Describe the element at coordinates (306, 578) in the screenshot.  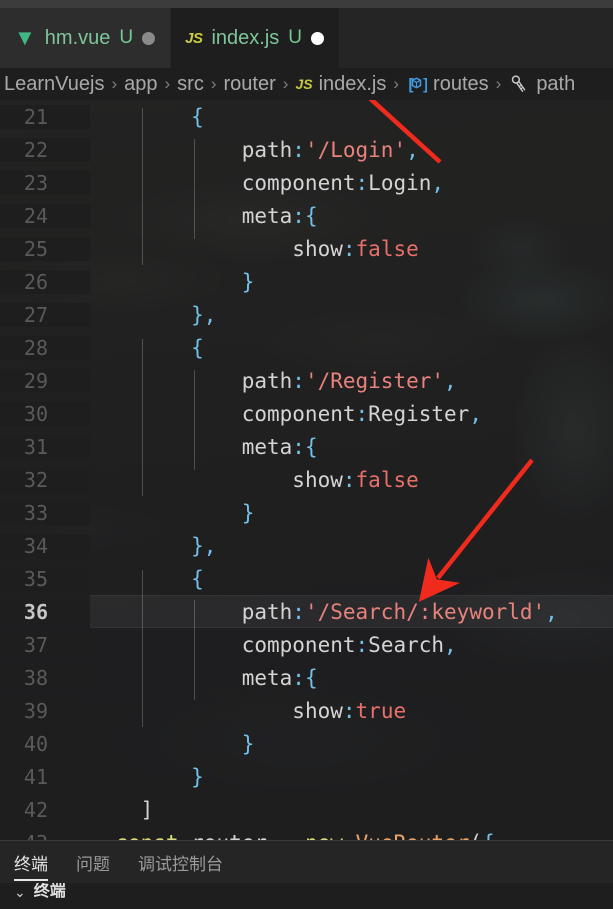
I see `code-line: 35 {` at that location.